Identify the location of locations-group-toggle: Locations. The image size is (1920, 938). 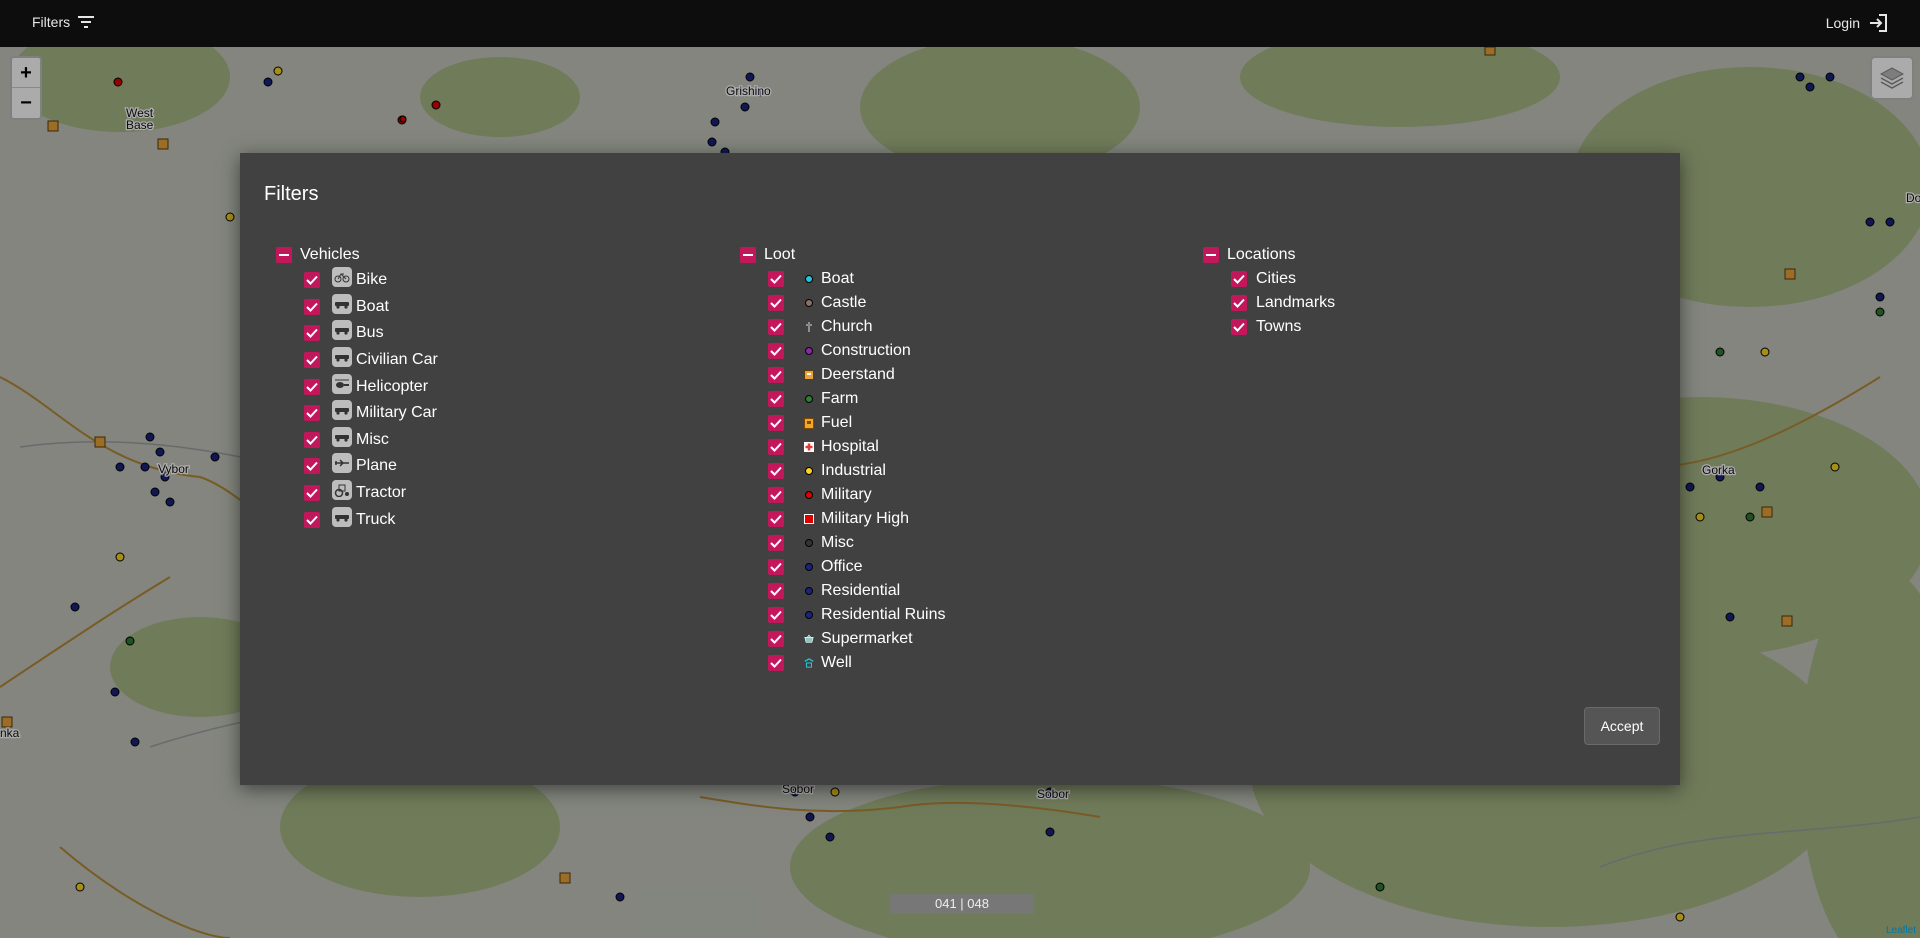
(1269, 255).